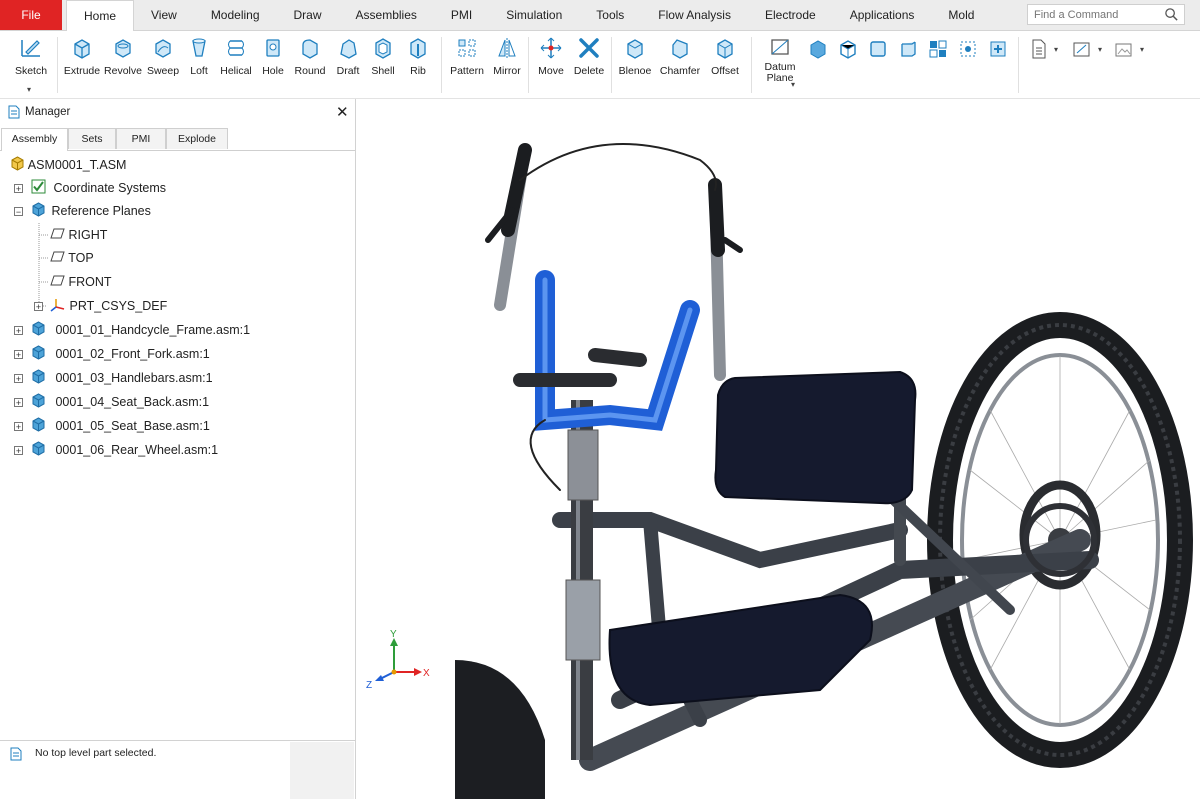  Describe the element at coordinates (1039, 49) in the screenshot. I see `document-icon` at that location.